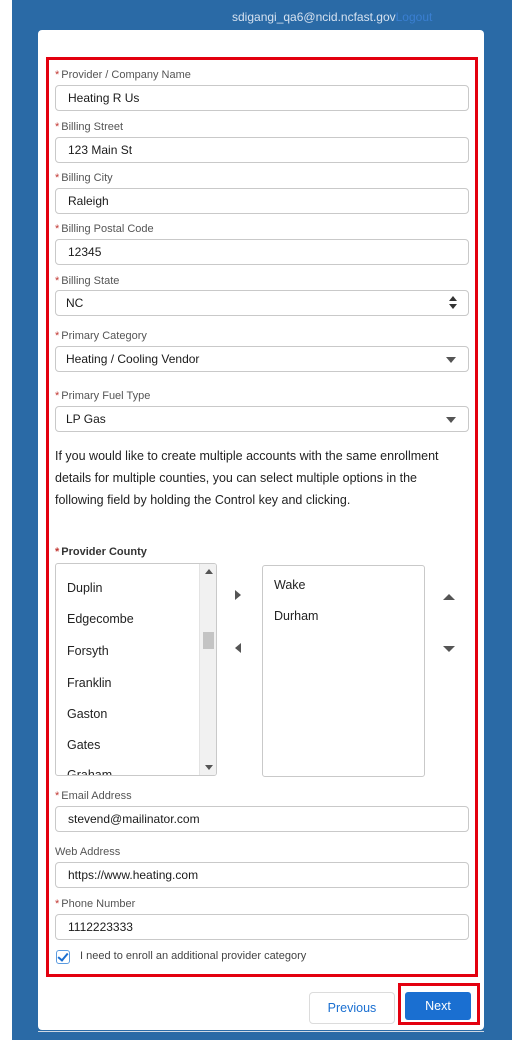 The height and width of the screenshot is (1045, 520). What do you see at coordinates (89, 771) in the screenshot?
I see `list-item: Graham` at bounding box center [89, 771].